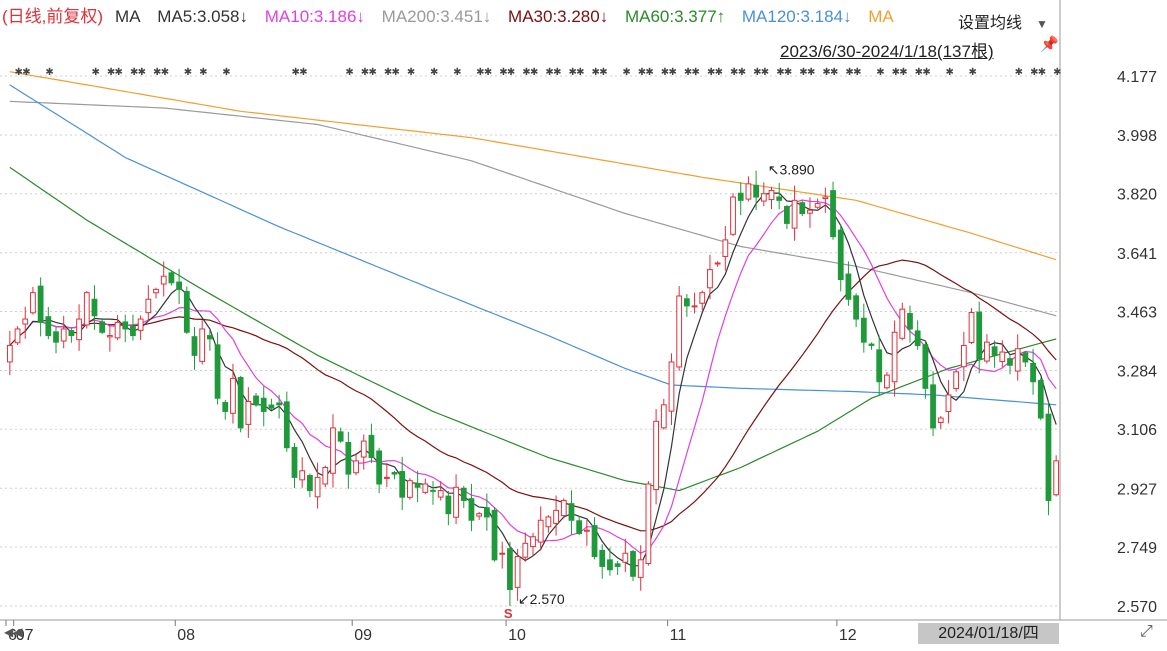 The width and height of the screenshot is (1167, 651). I want to click on crosshair-date-badge: 2024/01/18/四, so click(988, 633).